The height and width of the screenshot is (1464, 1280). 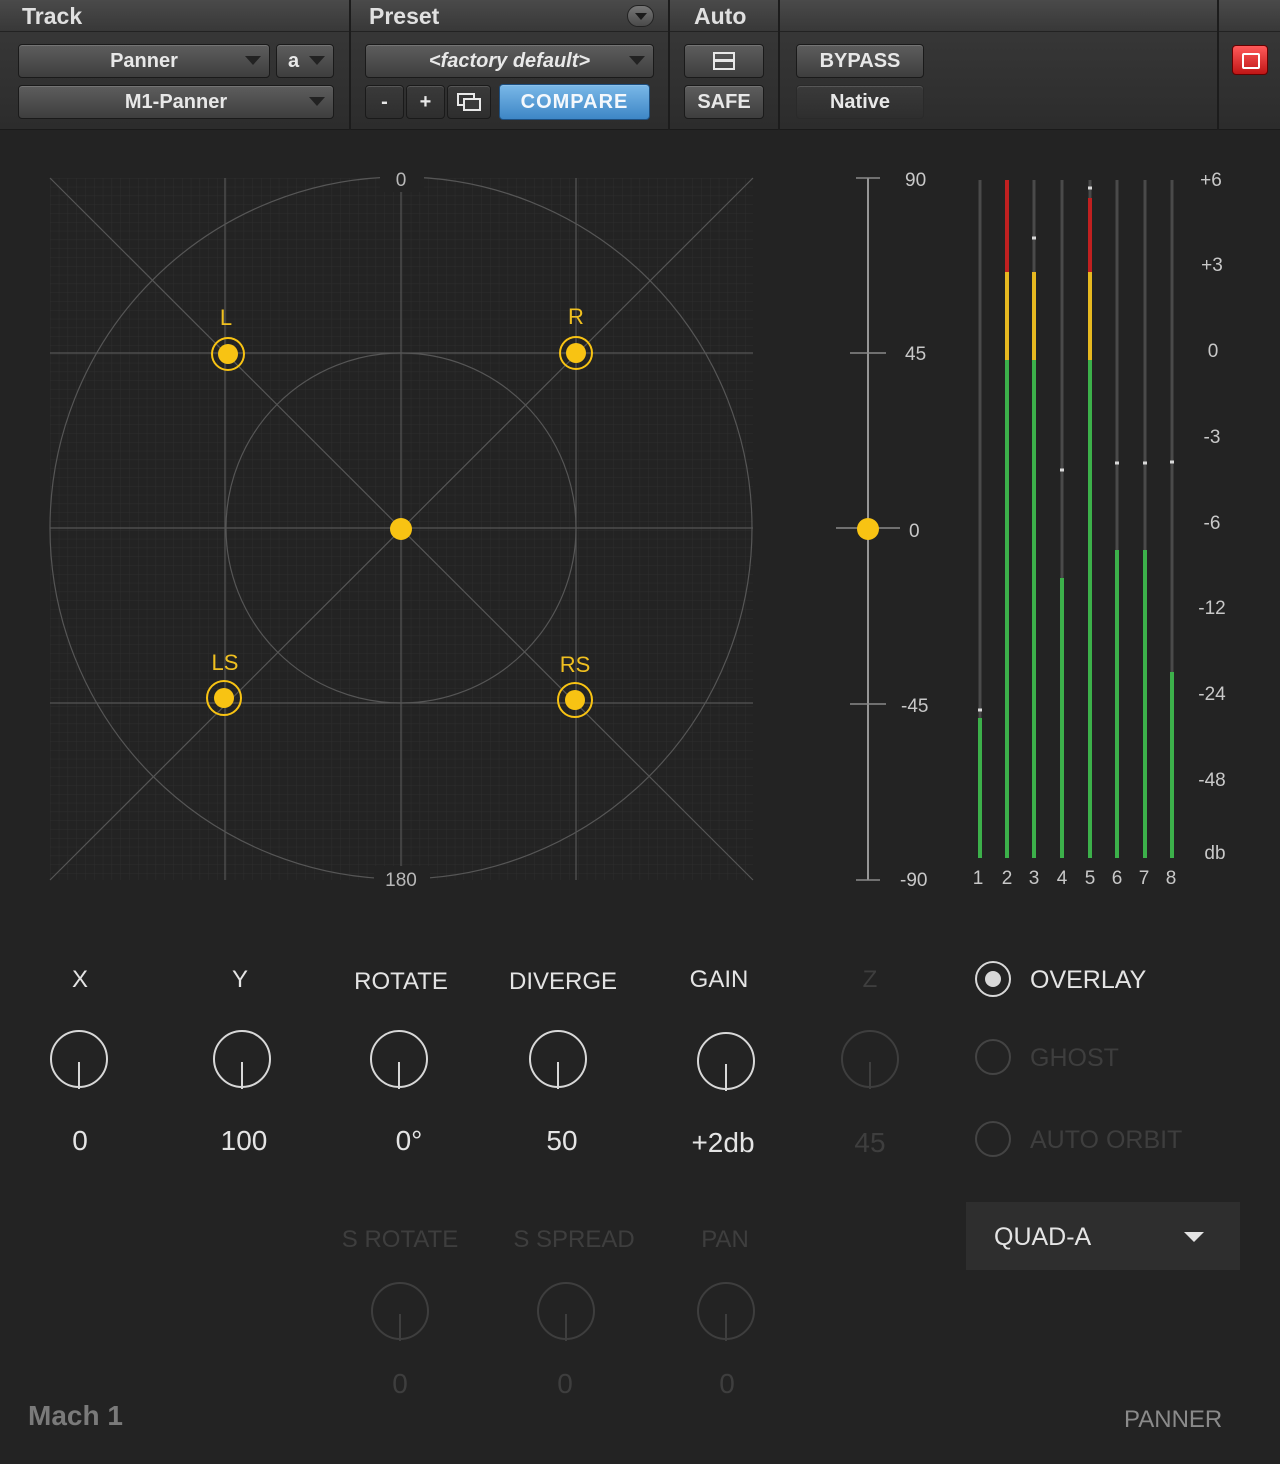 What do you see at coordinates (79, 979) in the screenshot?
I see `knob-label: X` at bounding box center [79, 979].